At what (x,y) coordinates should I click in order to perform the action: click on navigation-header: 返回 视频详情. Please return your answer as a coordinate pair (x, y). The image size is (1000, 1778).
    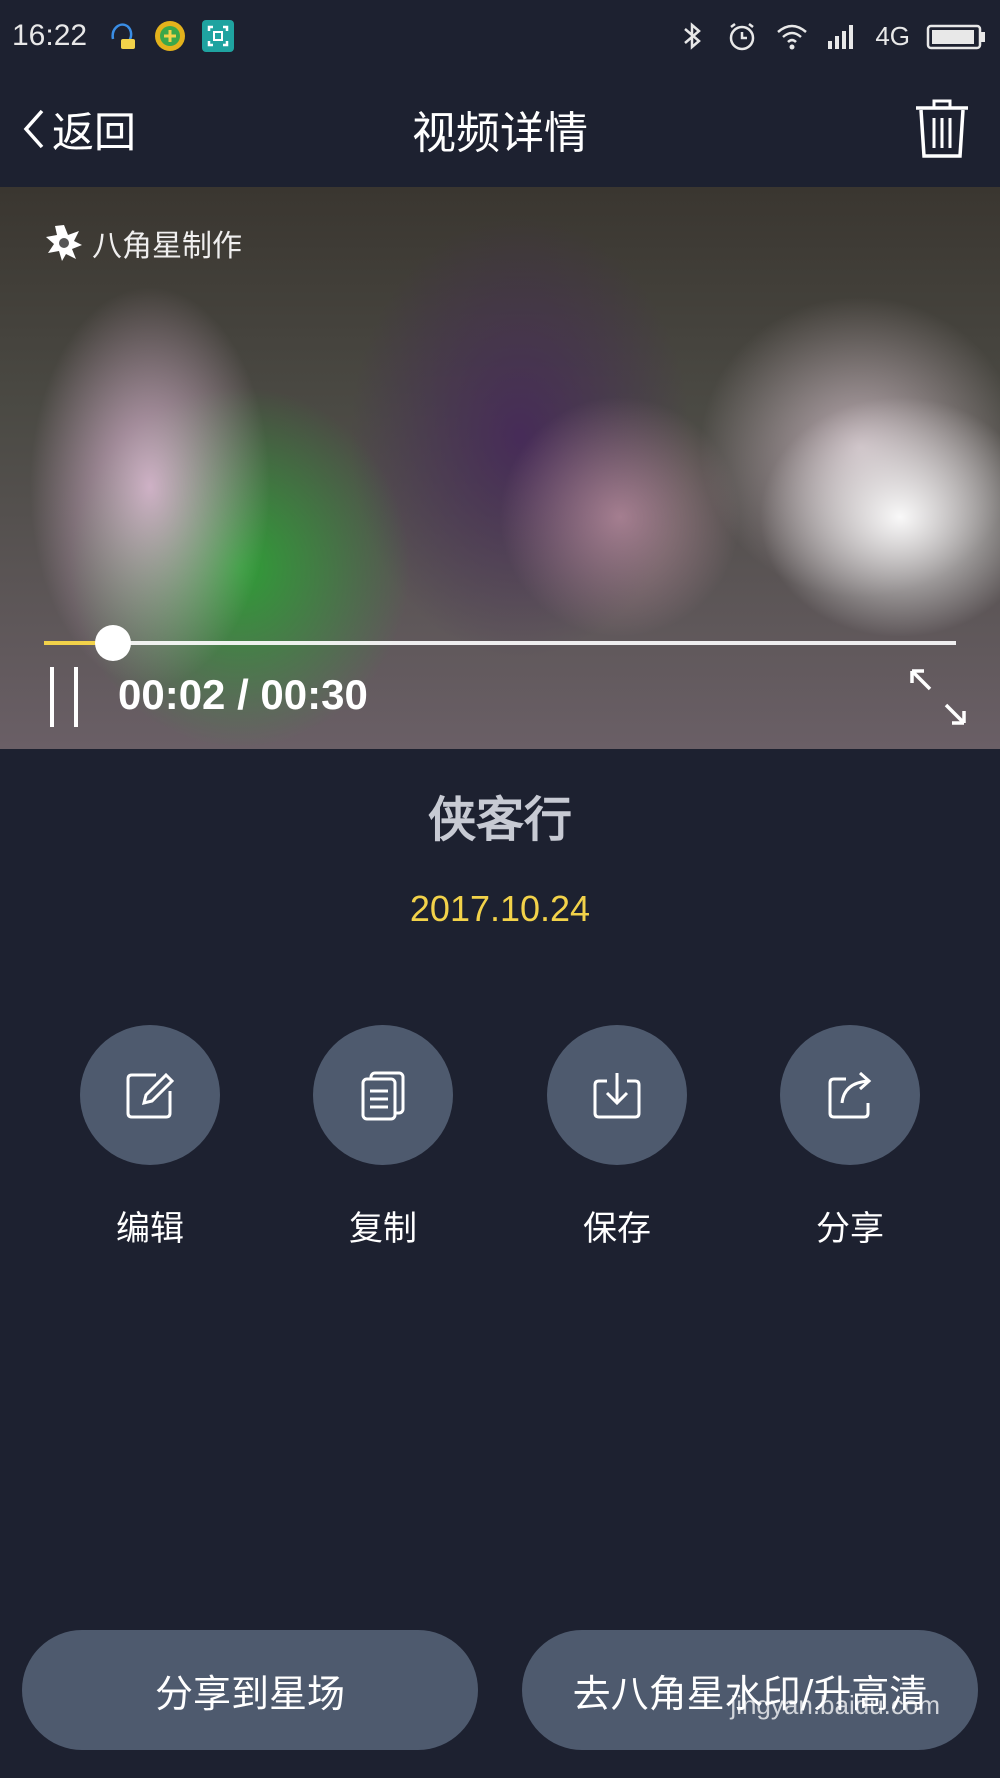
    Looking at the image, I should click on (500, 129).